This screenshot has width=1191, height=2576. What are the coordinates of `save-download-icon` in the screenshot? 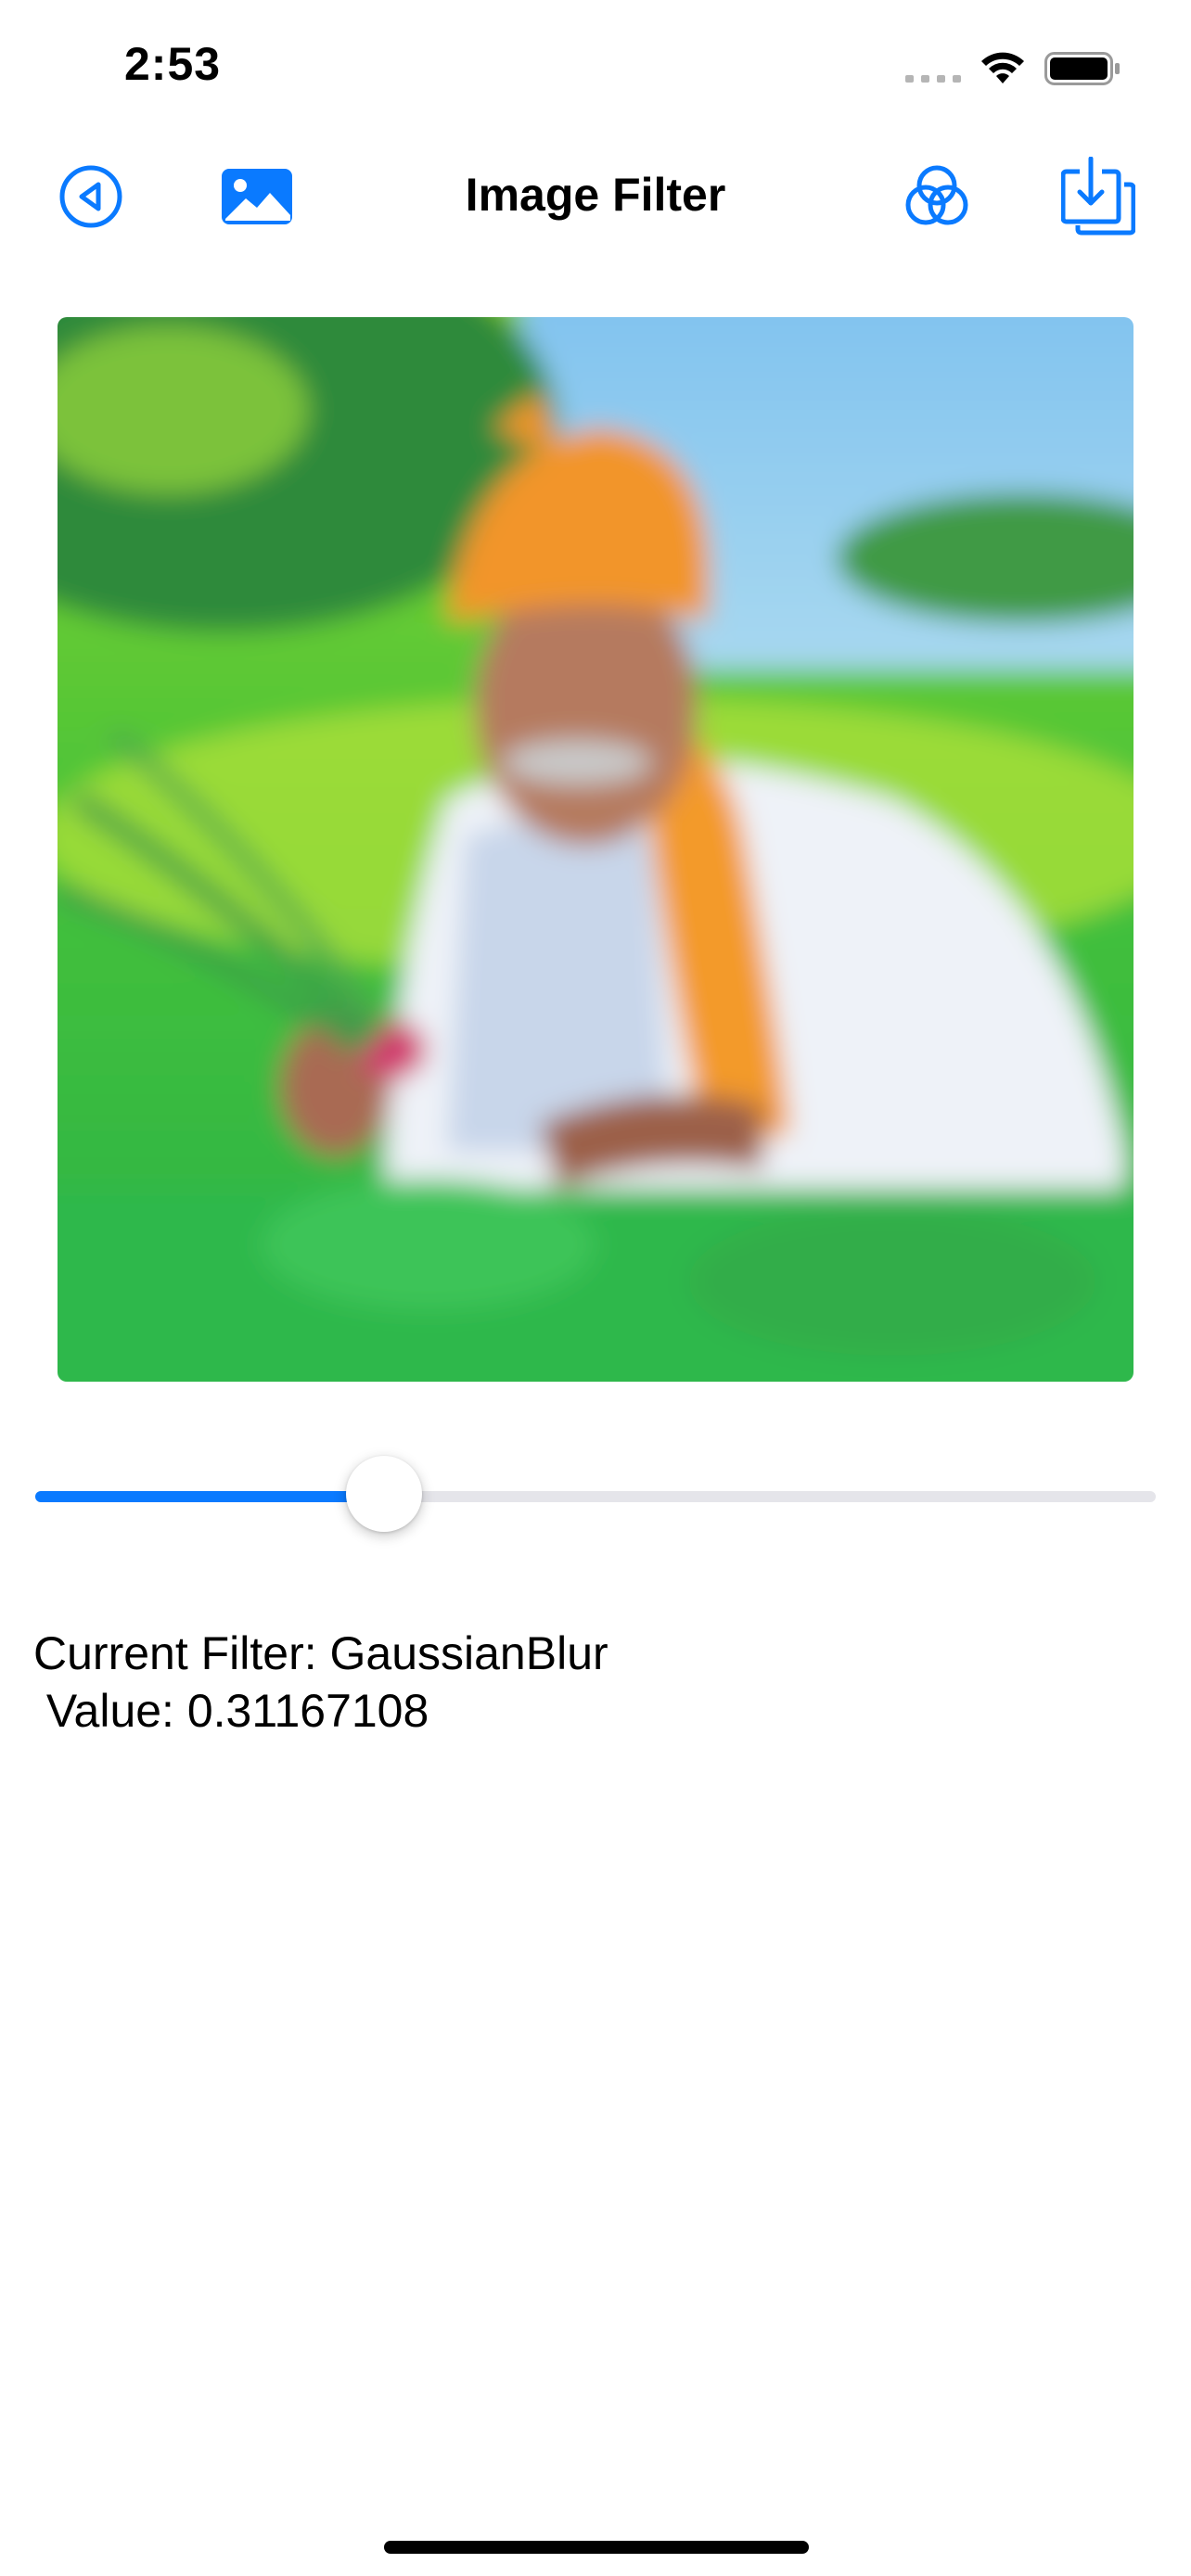 It's located at (1098, 196).